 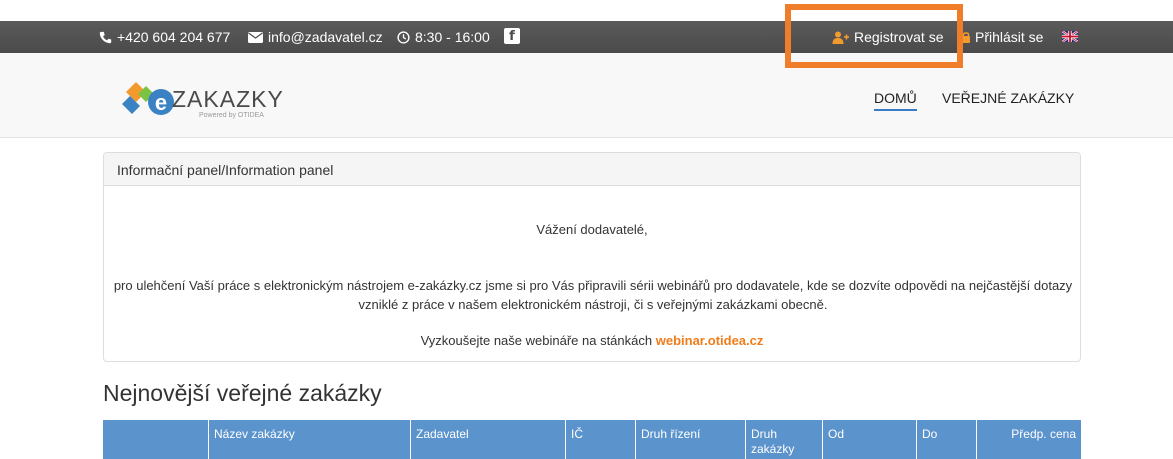 I want to click on facebook-link: f, so click(x=512, y=36).